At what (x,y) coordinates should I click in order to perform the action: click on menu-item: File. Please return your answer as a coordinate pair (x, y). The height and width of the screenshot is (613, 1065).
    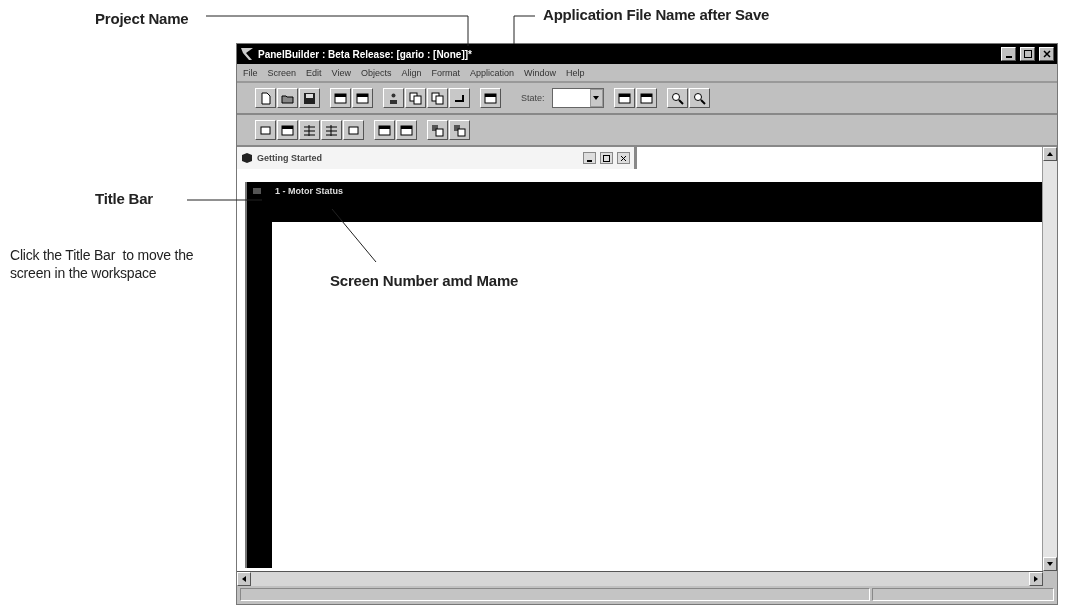
    Looking at the image, I should click on (250, 72).